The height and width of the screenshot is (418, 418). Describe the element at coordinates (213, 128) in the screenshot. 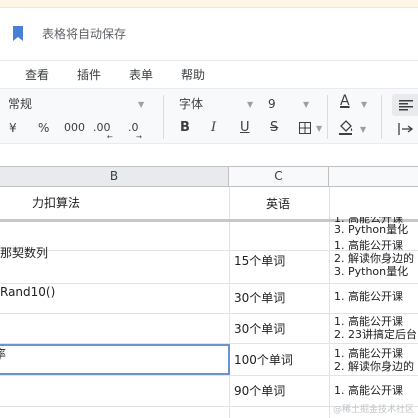

I see `italic-button: I` at that location.